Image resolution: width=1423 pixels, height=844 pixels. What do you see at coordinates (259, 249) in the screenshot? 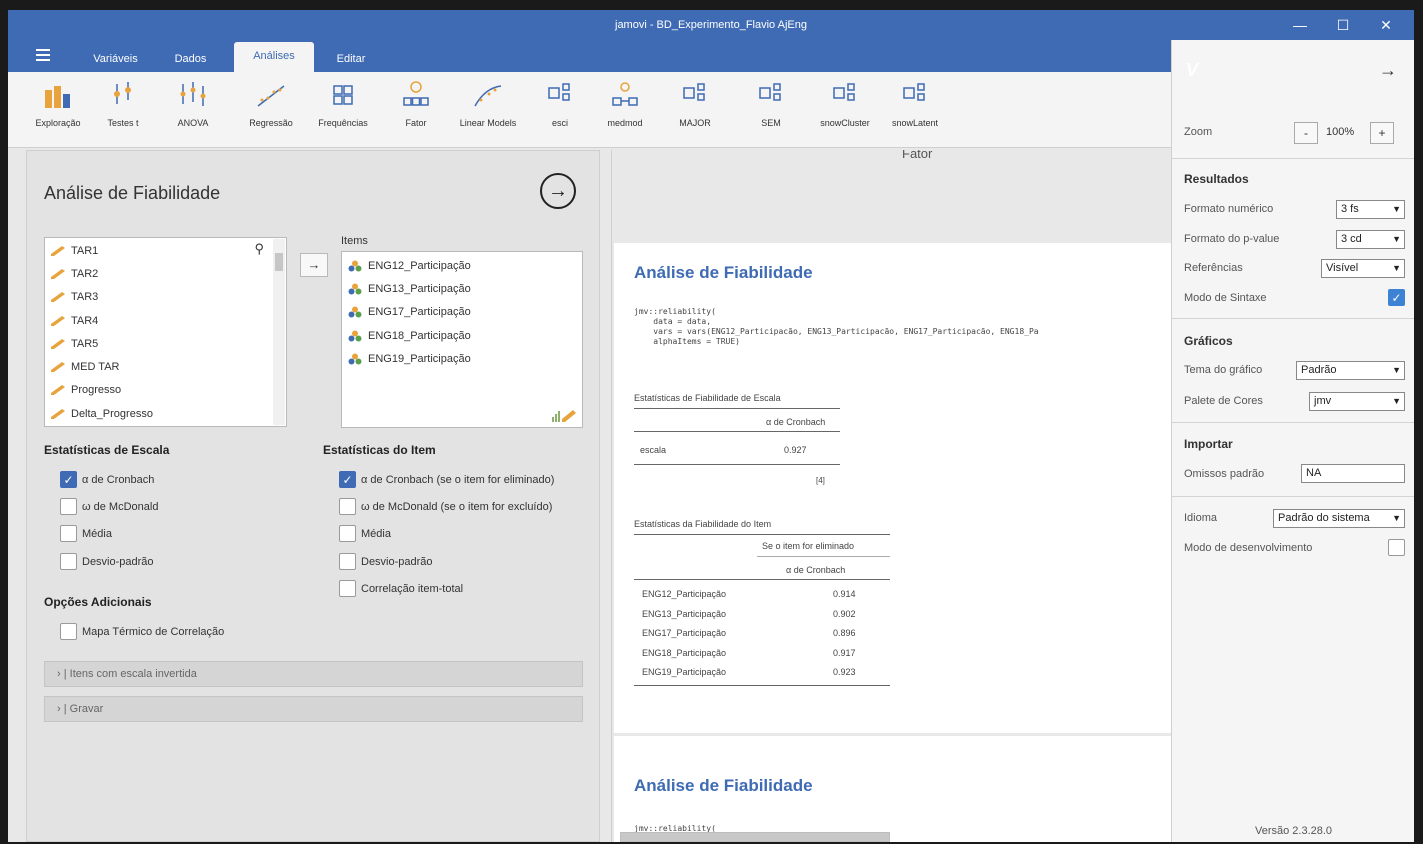
I see `search-icon: ⚲` at bounding box center [259, 249].